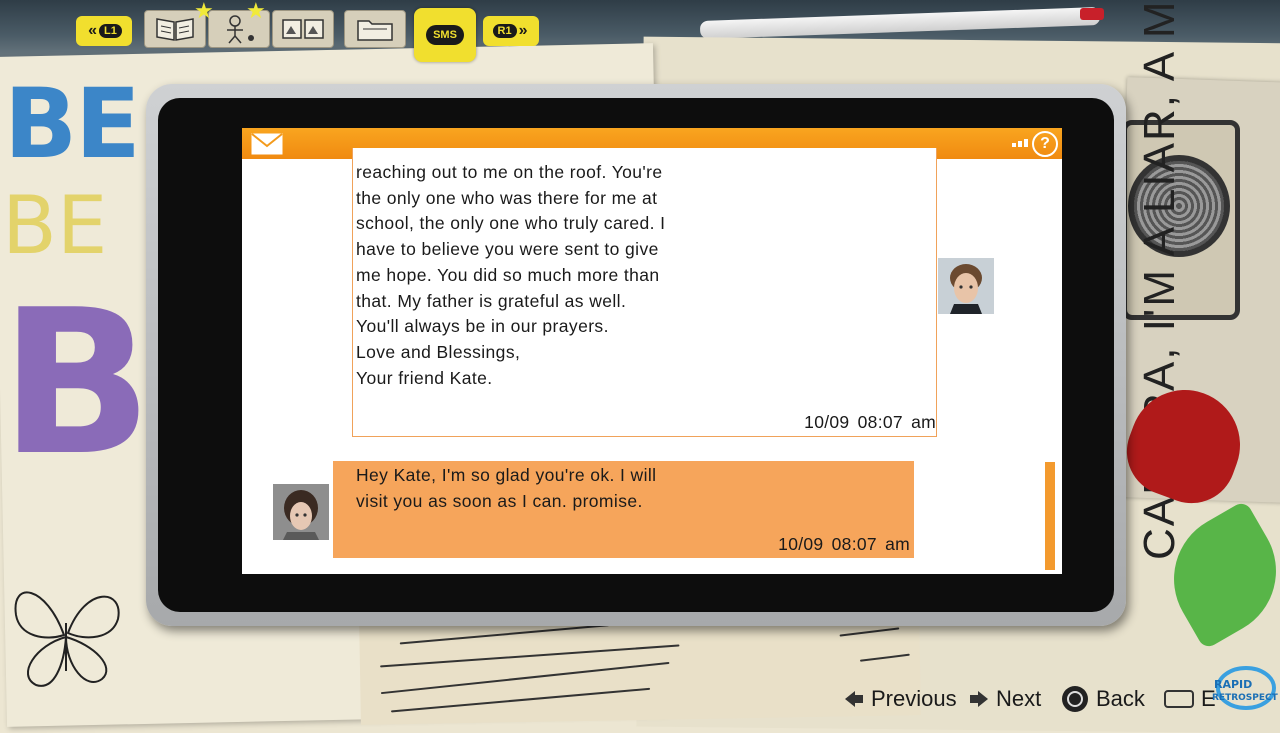 This screenshot has height=733, width=1280. Describe the element at coordinates (504, 31) in the screenshot. I see `r1-button-icon: R1` at that location.